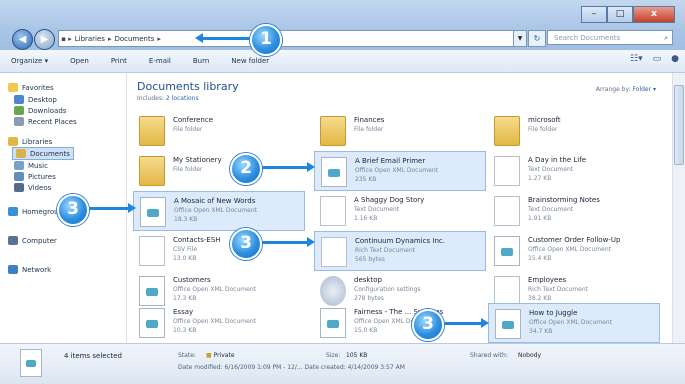 Image resolution: width=685 pixels, height=384 pixels. What do you see at coordinates (35, 211) in the screenshot?
I see `nav-homegroup: Homegroup` at bounding box center [35, 211].